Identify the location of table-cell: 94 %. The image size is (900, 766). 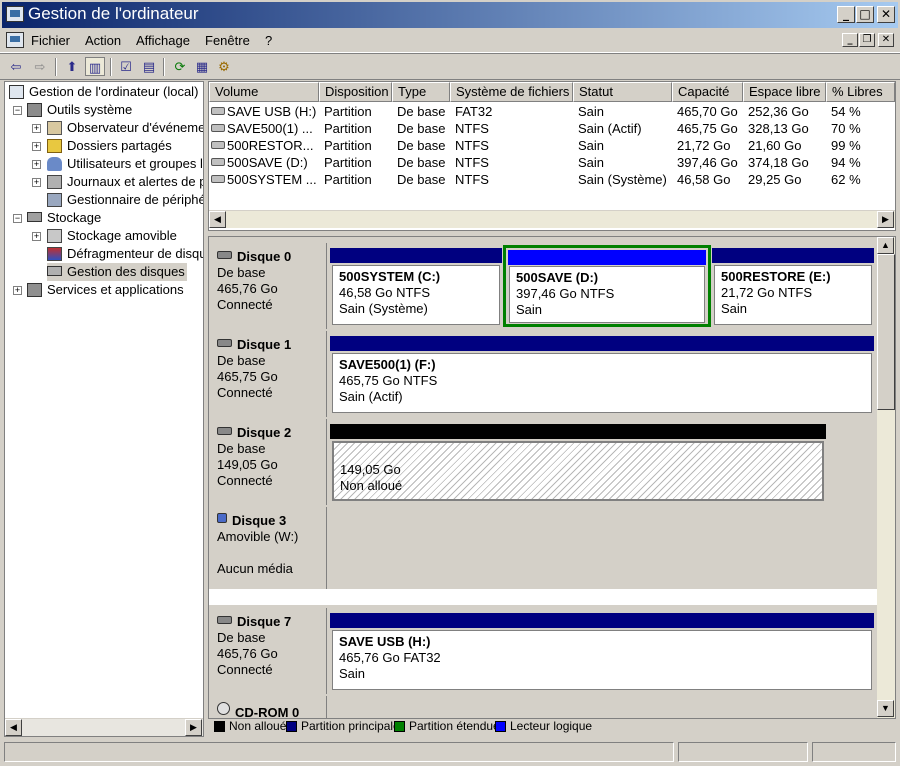
(846, 162).